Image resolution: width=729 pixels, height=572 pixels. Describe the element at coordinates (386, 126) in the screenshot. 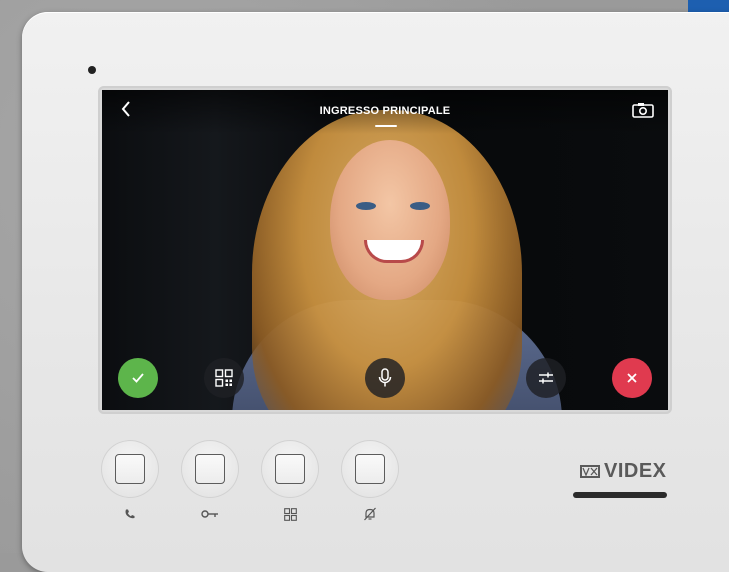

I see `title-indicator` at that location.